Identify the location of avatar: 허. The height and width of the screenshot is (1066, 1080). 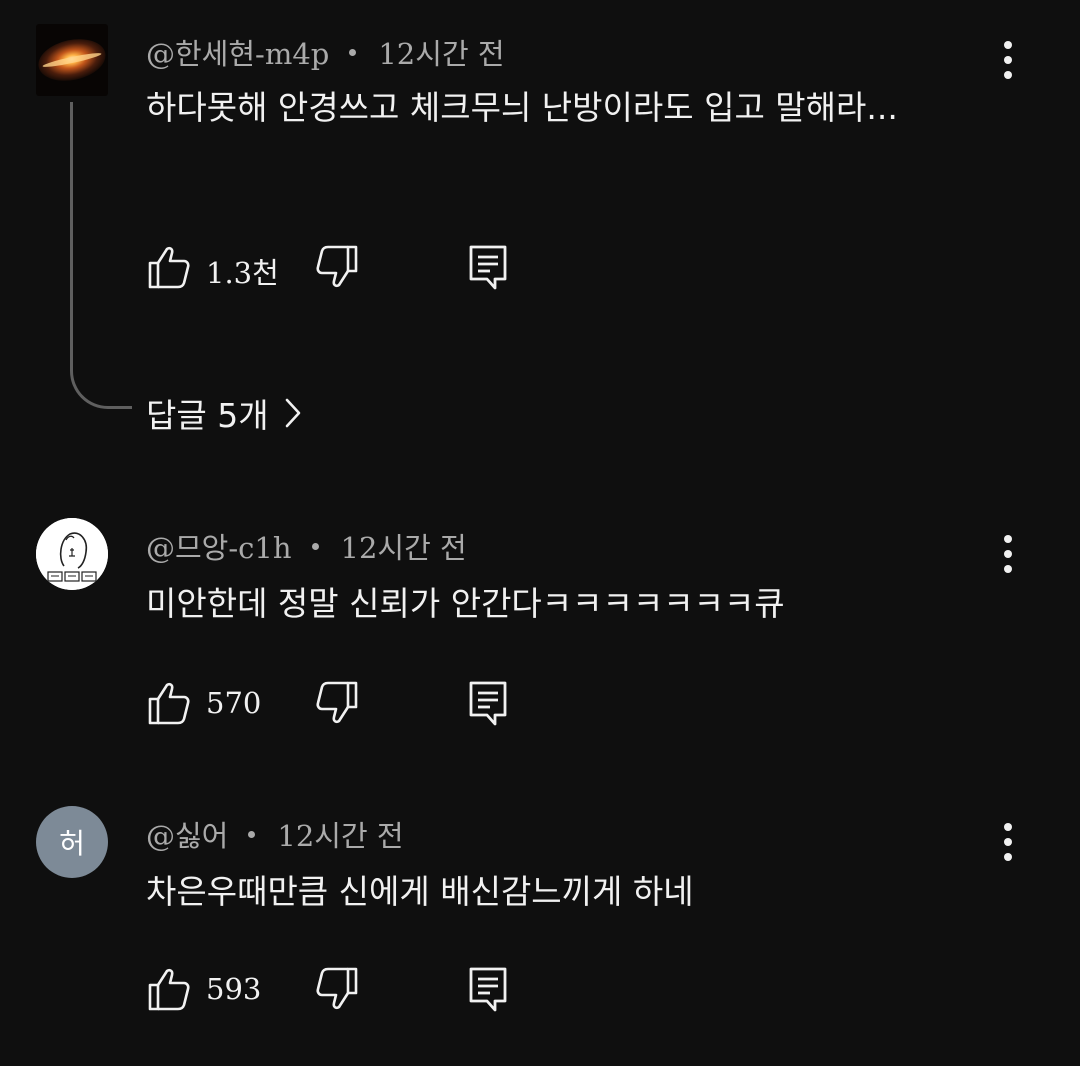
(72, 842).